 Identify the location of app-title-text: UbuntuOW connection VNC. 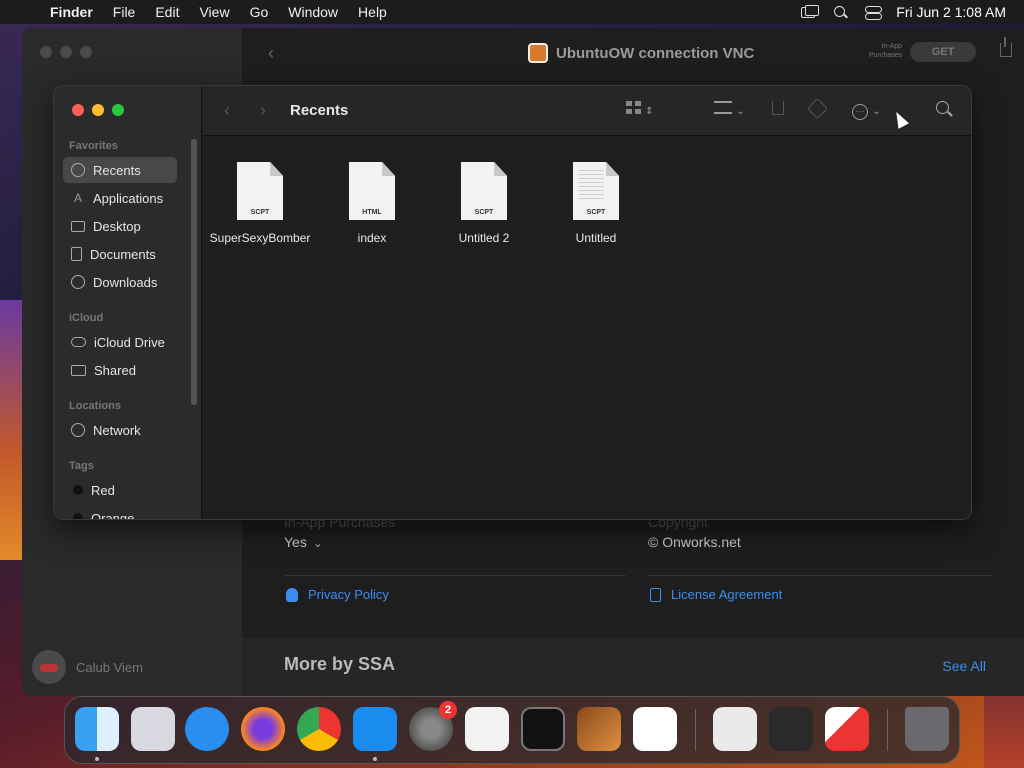
(655, 53).